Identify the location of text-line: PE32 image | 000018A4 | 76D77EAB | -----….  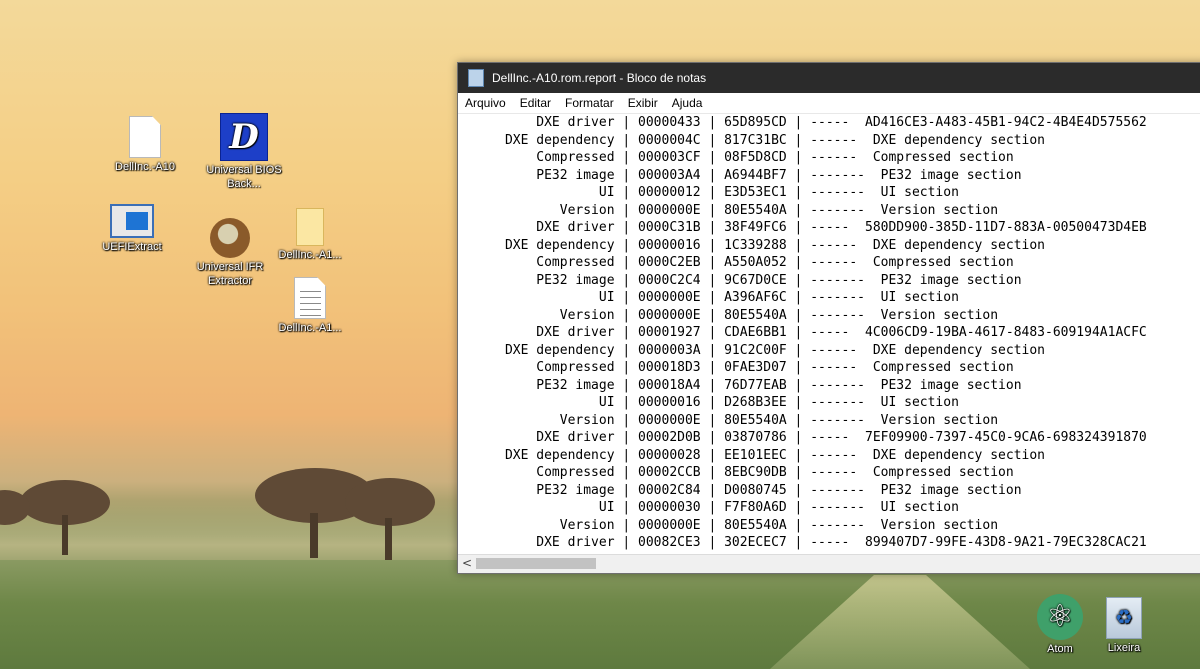
(740, 385).